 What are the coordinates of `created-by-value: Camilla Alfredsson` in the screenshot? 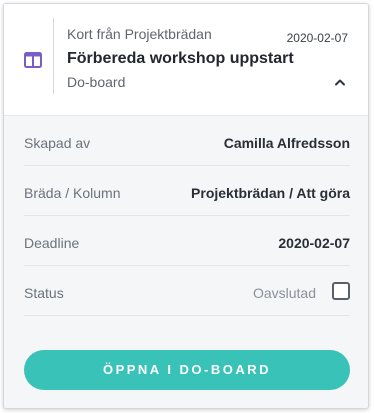 It's located at (286, 143).